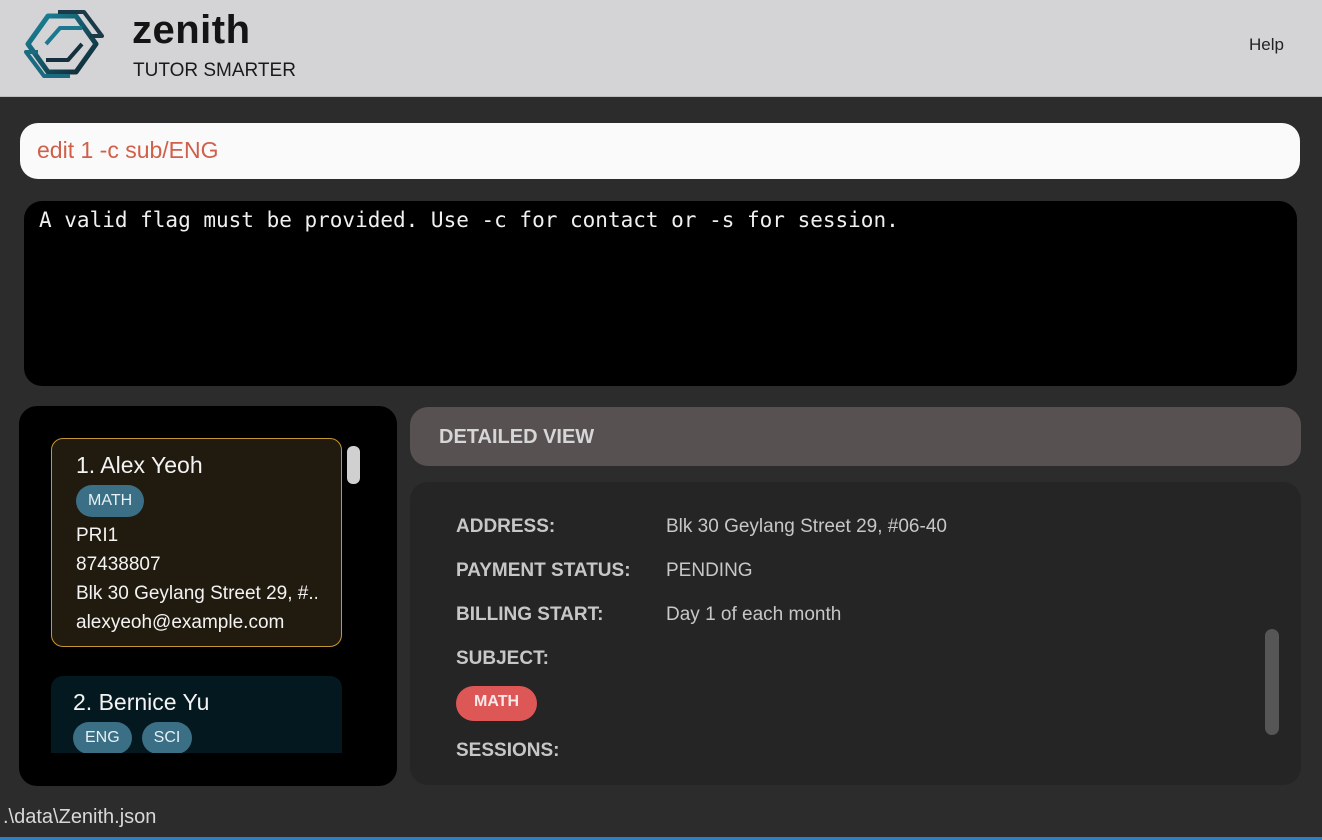  What do you see at coordinates (195, 737) in the screenshot?
I see `contact-tags: ENG SCI` at bounding box center [195, 737].